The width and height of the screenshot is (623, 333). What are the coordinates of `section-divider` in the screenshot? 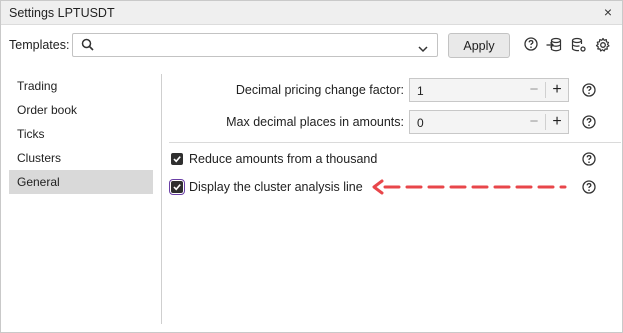 It's located at (395, 142).